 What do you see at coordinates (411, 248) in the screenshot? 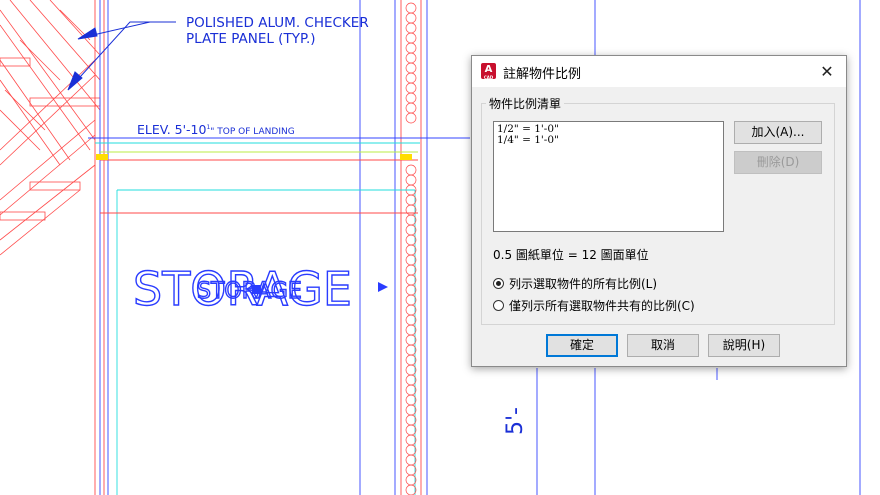
I see `insulation-pattern` at bounding box center [411, 248].